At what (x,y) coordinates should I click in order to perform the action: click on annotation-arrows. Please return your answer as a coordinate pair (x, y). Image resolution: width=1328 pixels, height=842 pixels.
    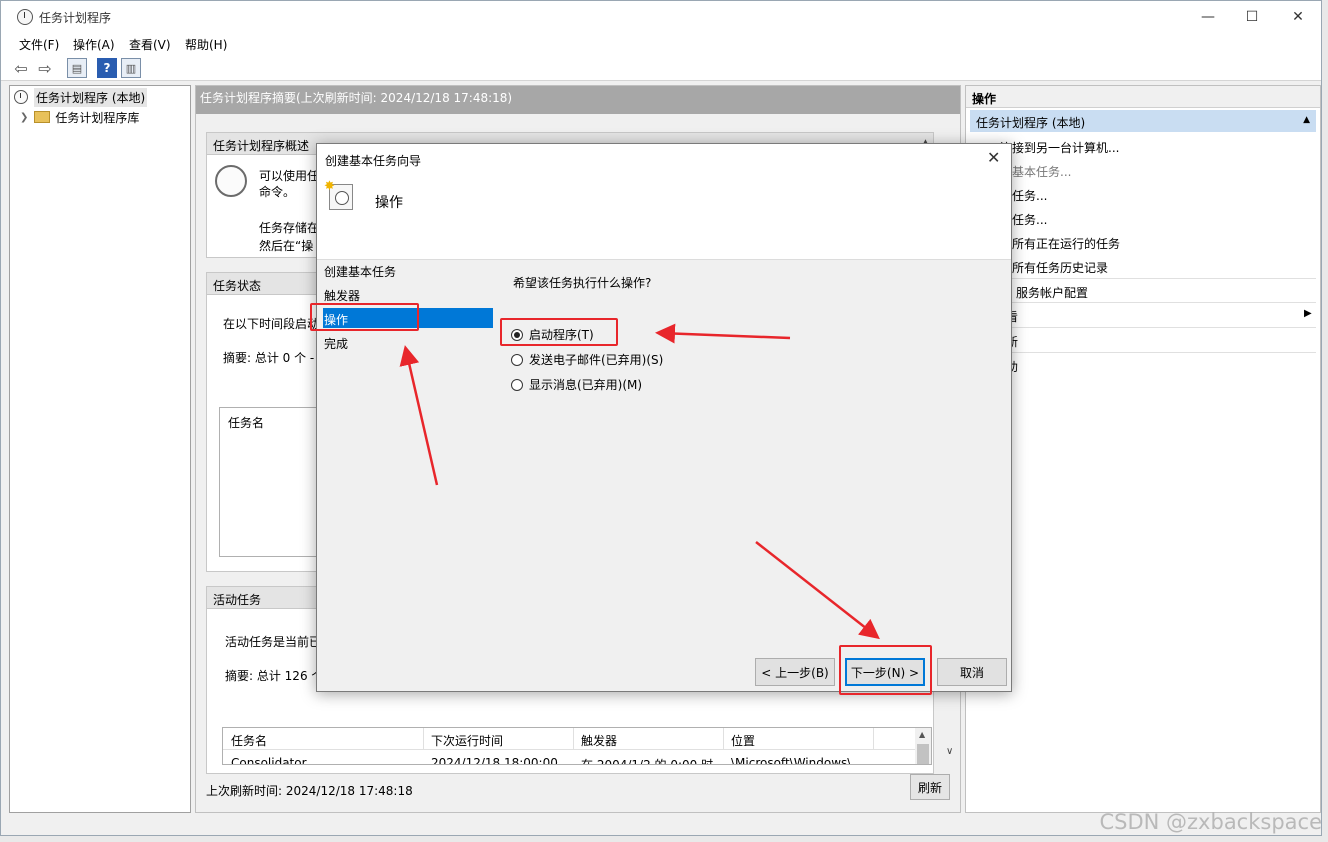
    Looking at the image, I should click on (639, 481).